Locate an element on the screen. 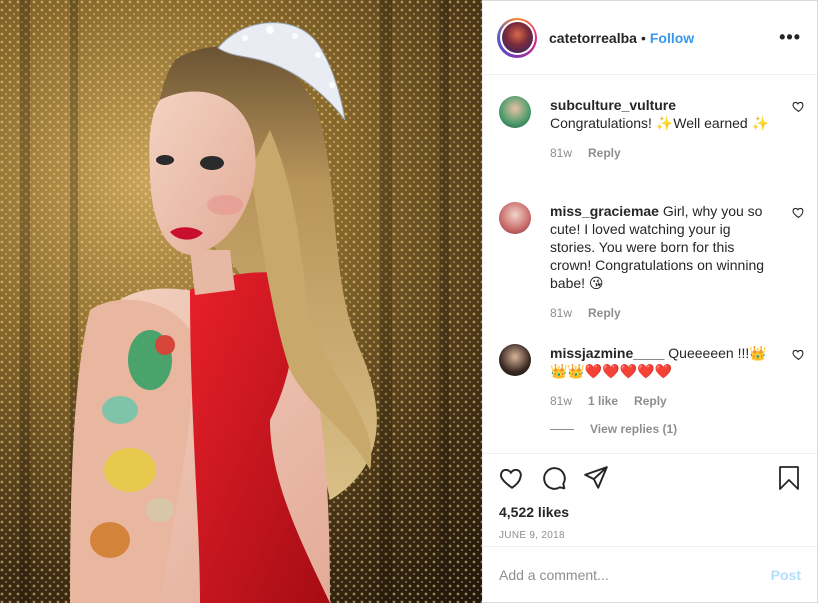 Image resolution: width=818 pixels, height=603 pixels. action-bar is located at coordinates (650, 478).